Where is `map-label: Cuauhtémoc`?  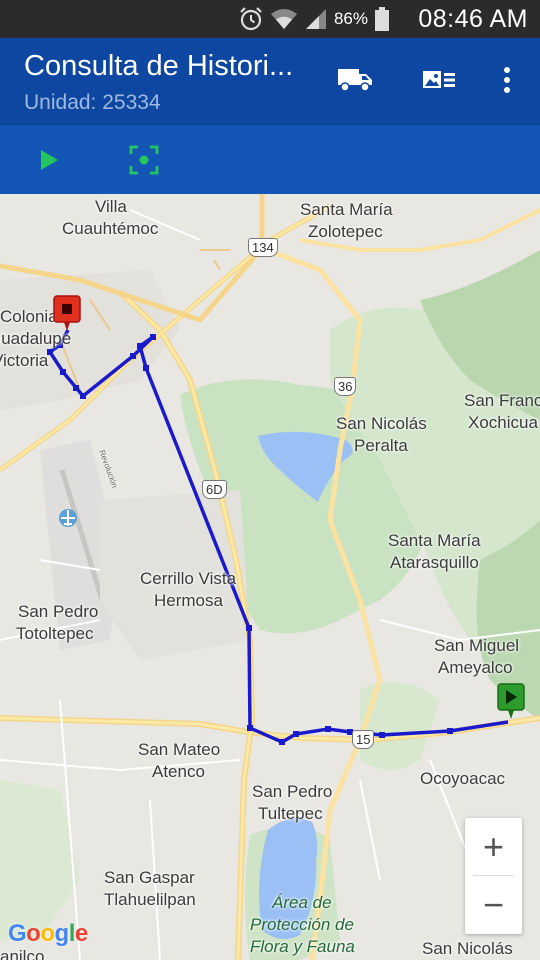
map-label: Cuauhtémoc is located at coordinates (110, 228).